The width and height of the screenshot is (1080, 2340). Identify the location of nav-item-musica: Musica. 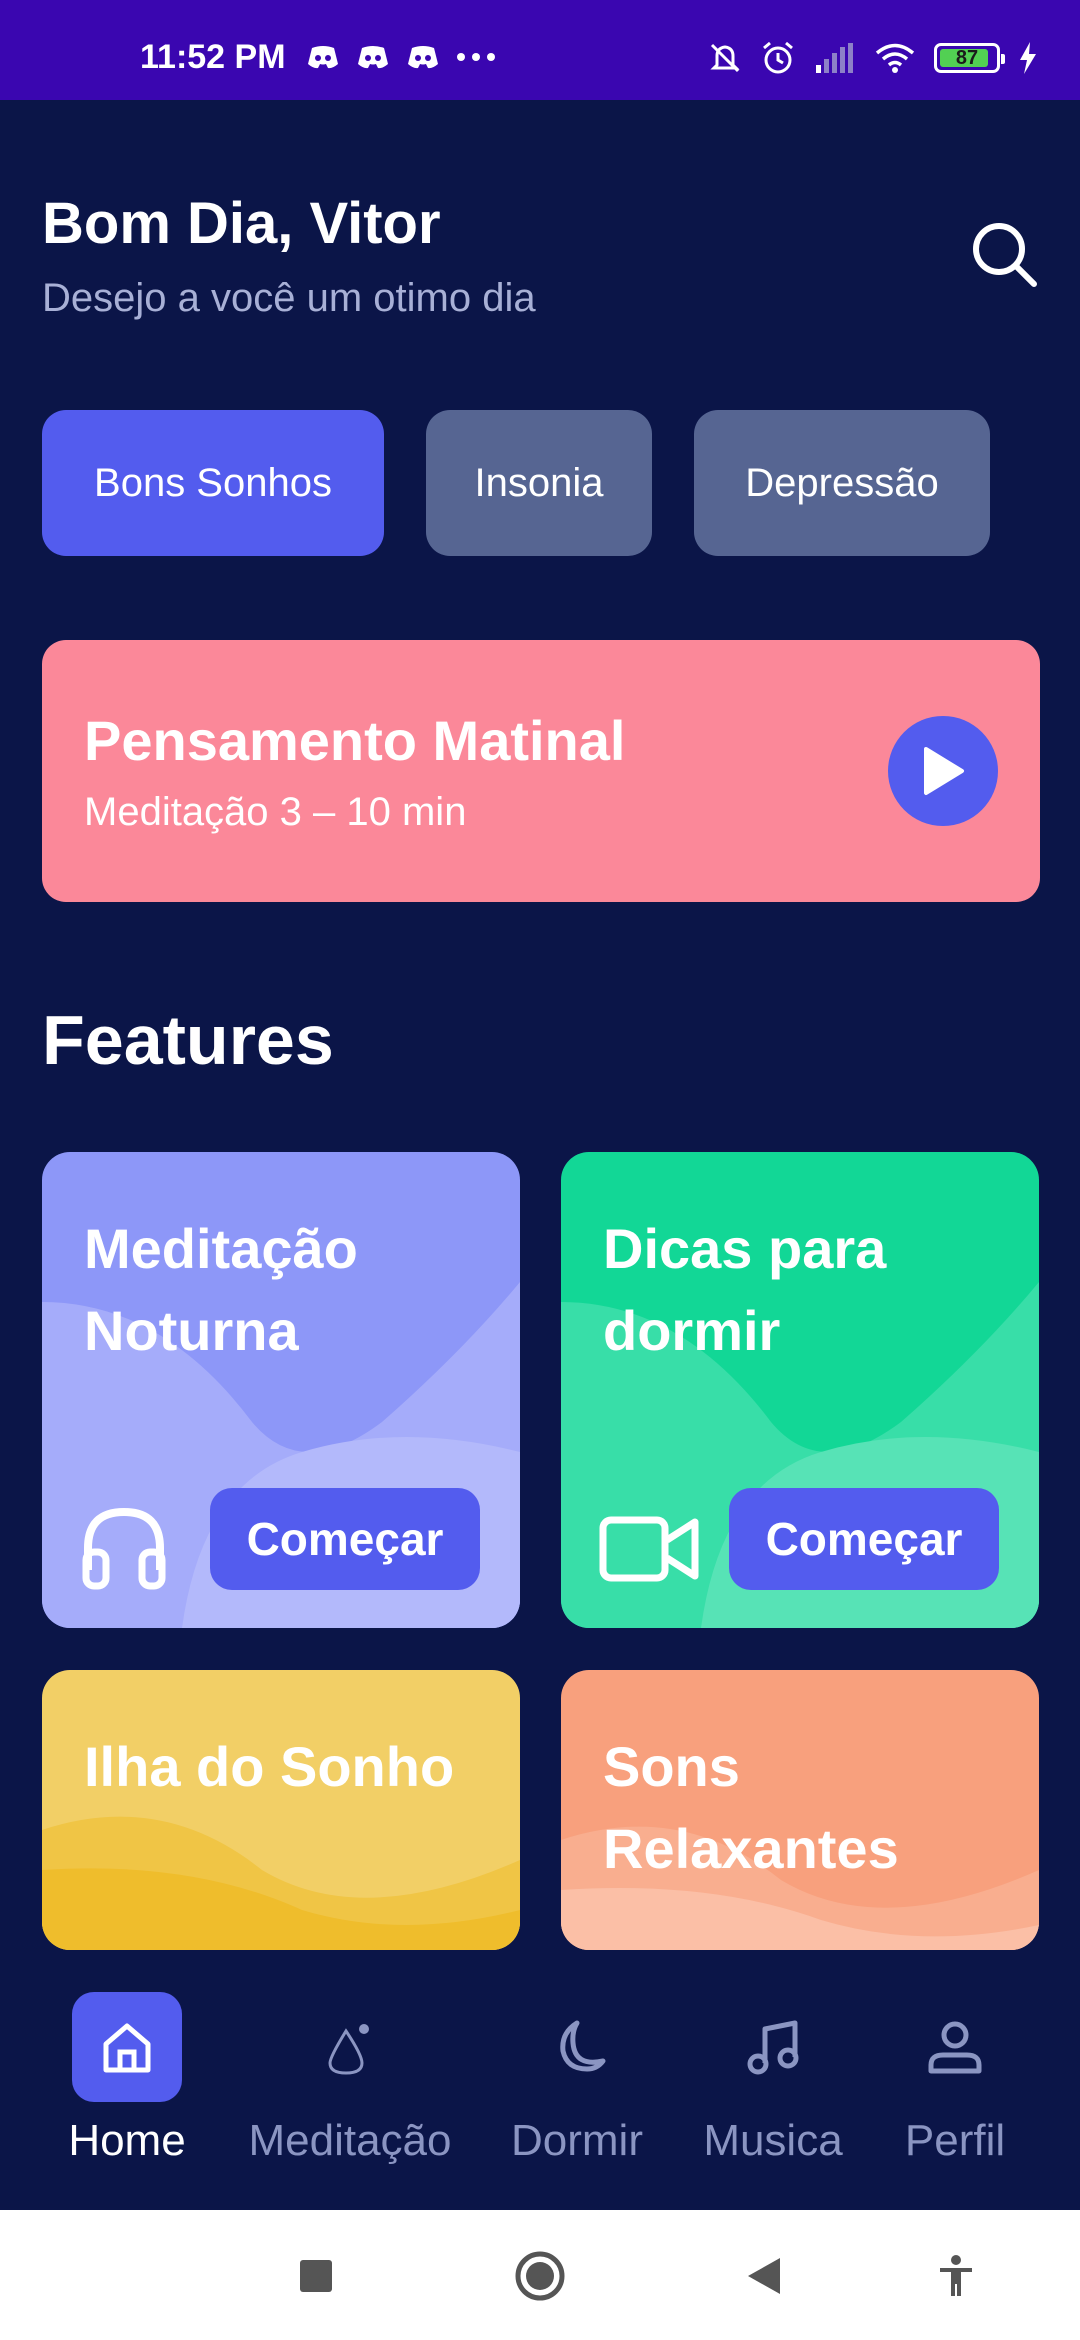
(773, 2079).